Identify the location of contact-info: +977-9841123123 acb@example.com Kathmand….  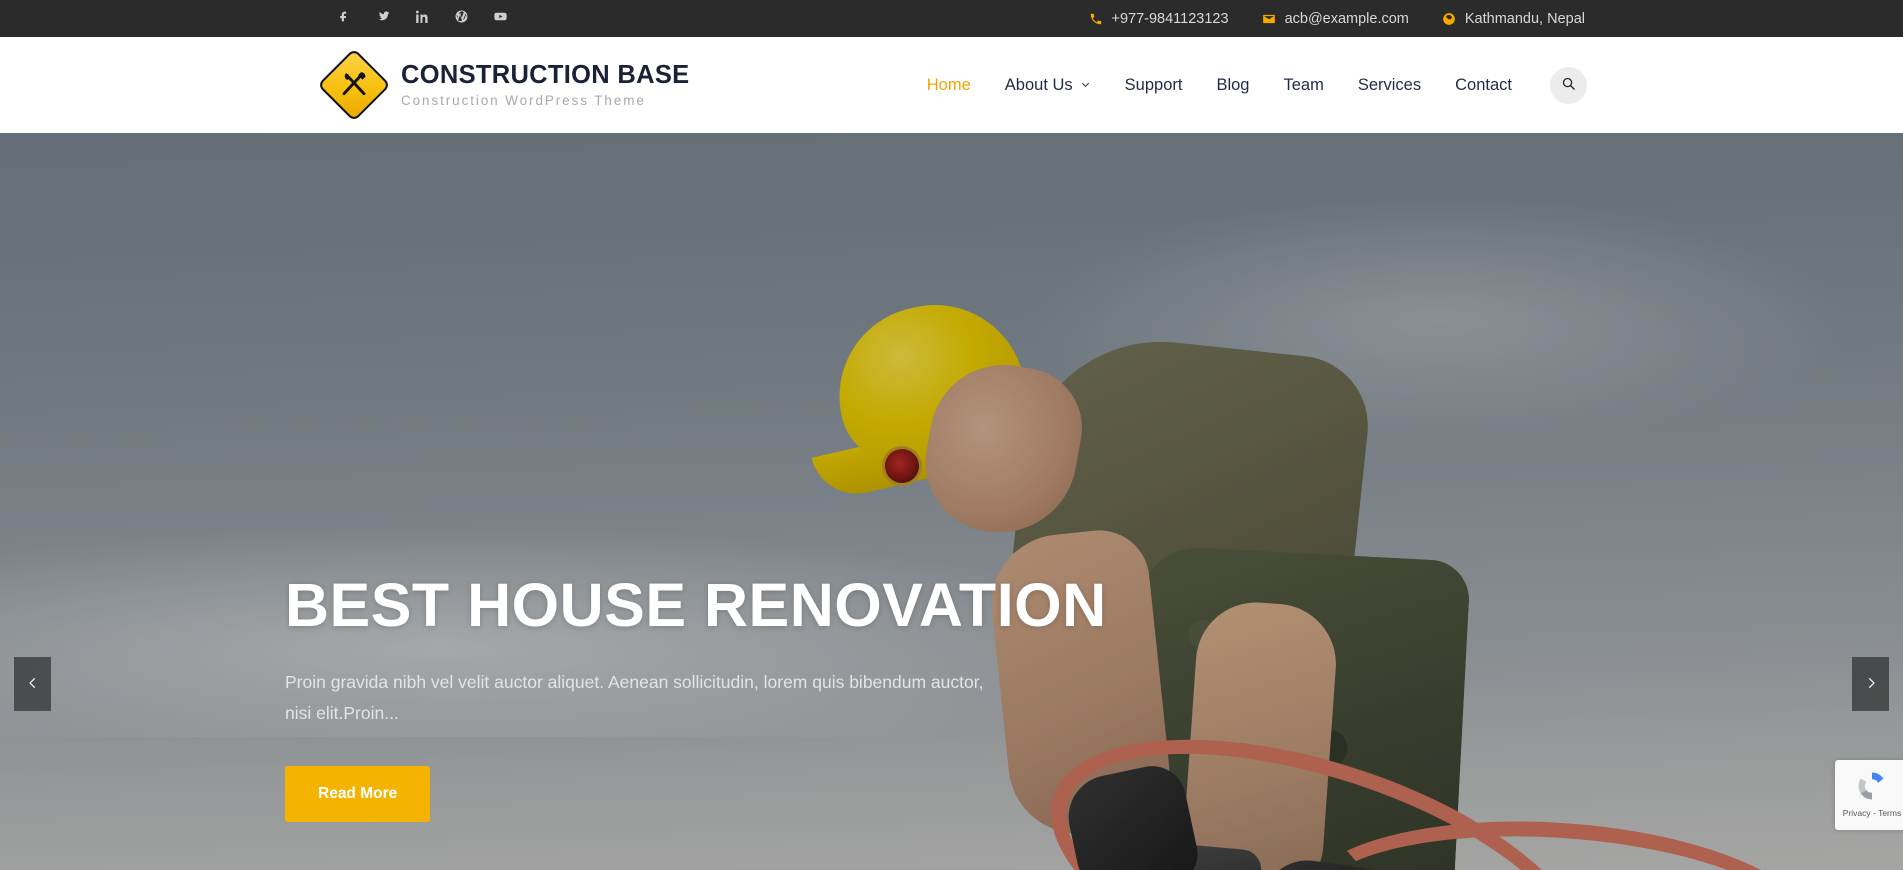
(1320, 19).